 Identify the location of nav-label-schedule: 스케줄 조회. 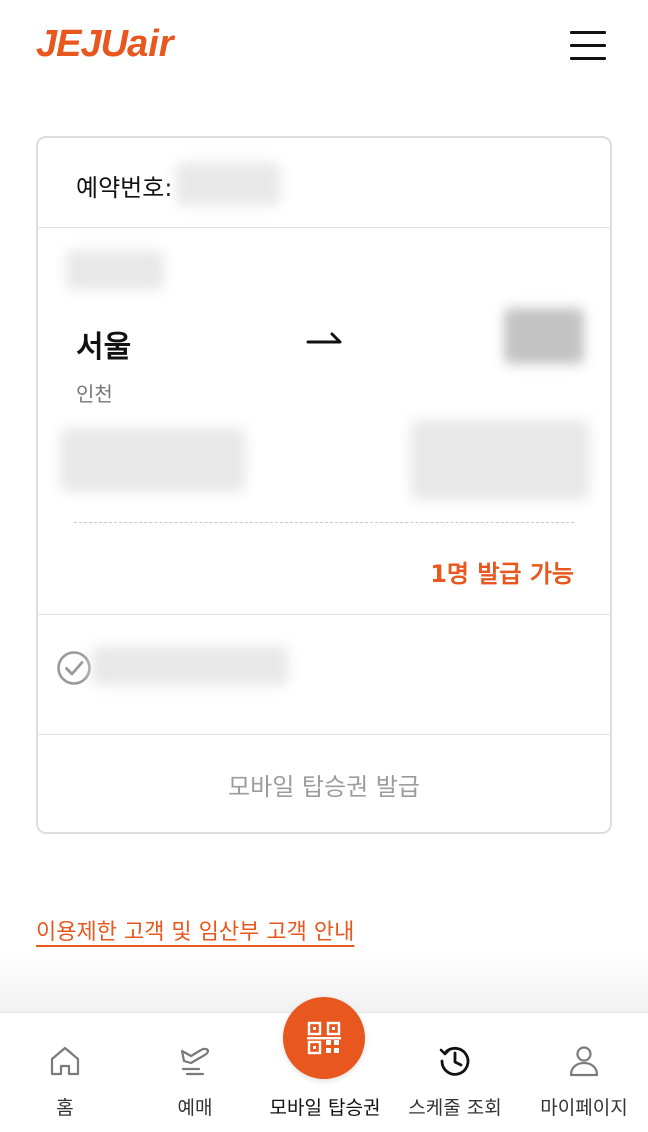
(455, 1108).